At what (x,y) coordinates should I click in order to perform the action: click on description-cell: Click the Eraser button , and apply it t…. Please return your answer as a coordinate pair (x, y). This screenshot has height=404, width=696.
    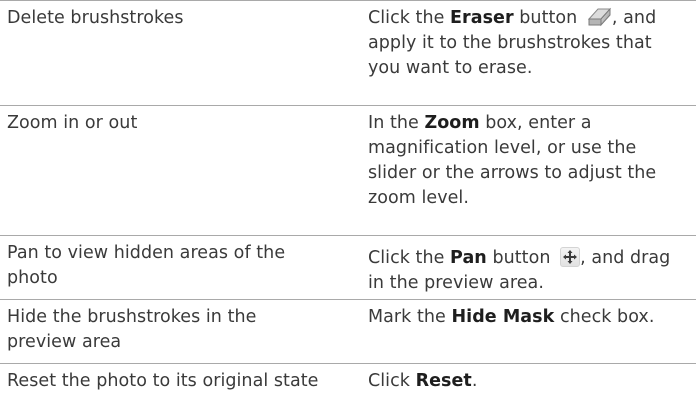
    Looking at the image, I should click on (532, 43).